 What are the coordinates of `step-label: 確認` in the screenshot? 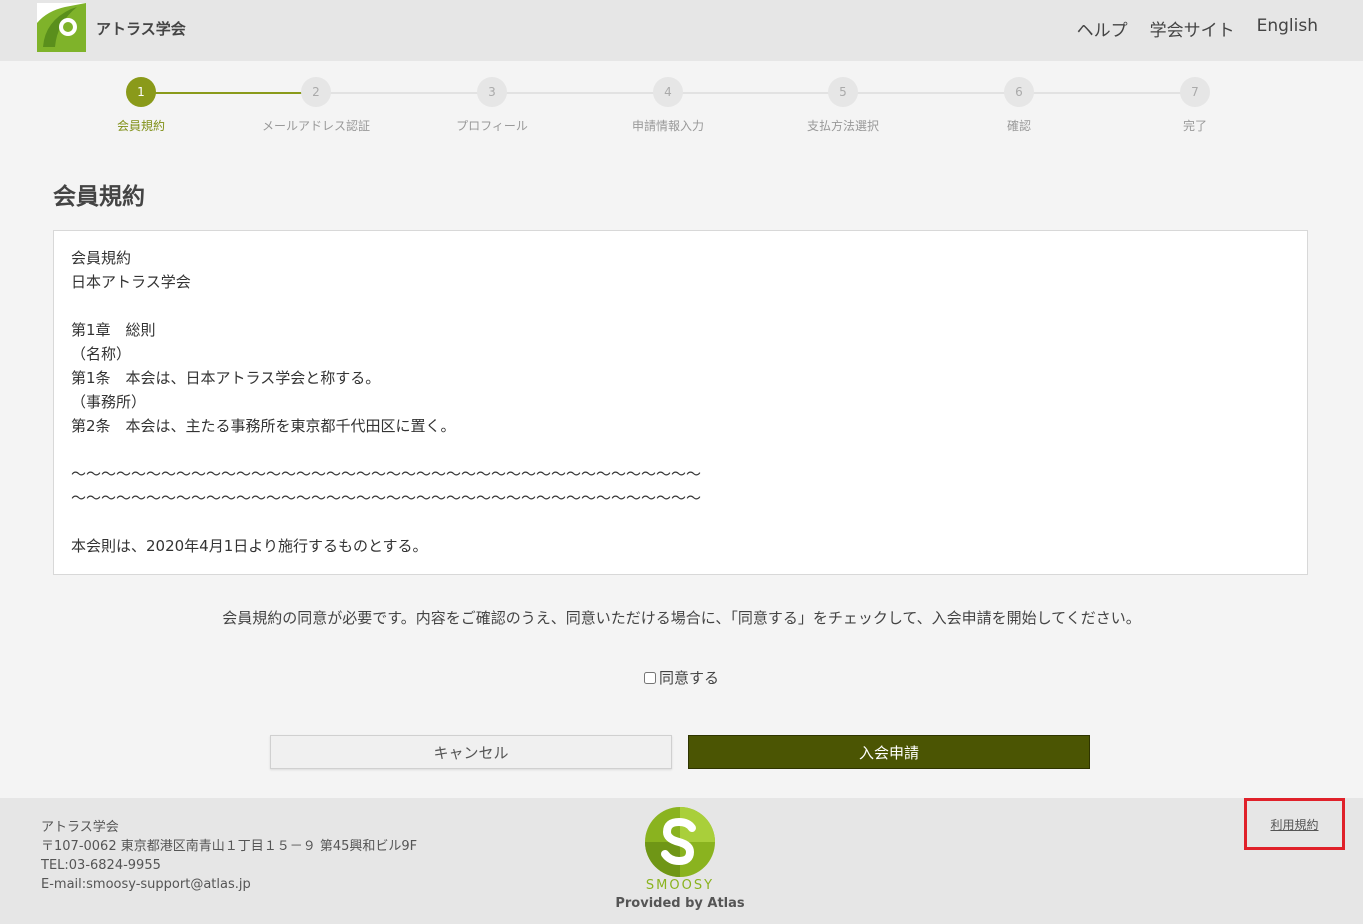 It's located at (1018, 126).